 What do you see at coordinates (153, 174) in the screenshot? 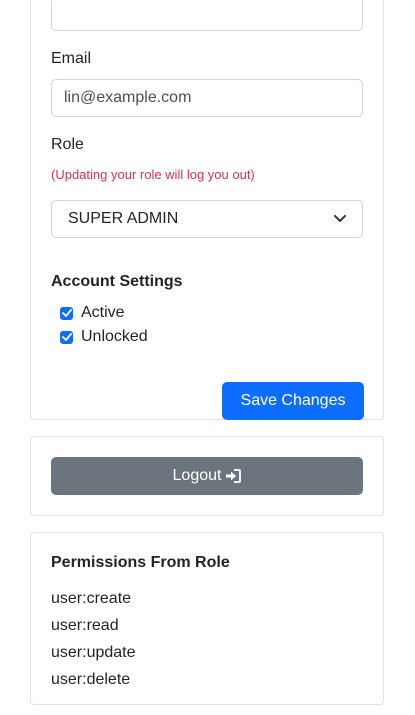
I see `role-warning-text: (Updating your role will log you out)` at bounding box center [153, 174].